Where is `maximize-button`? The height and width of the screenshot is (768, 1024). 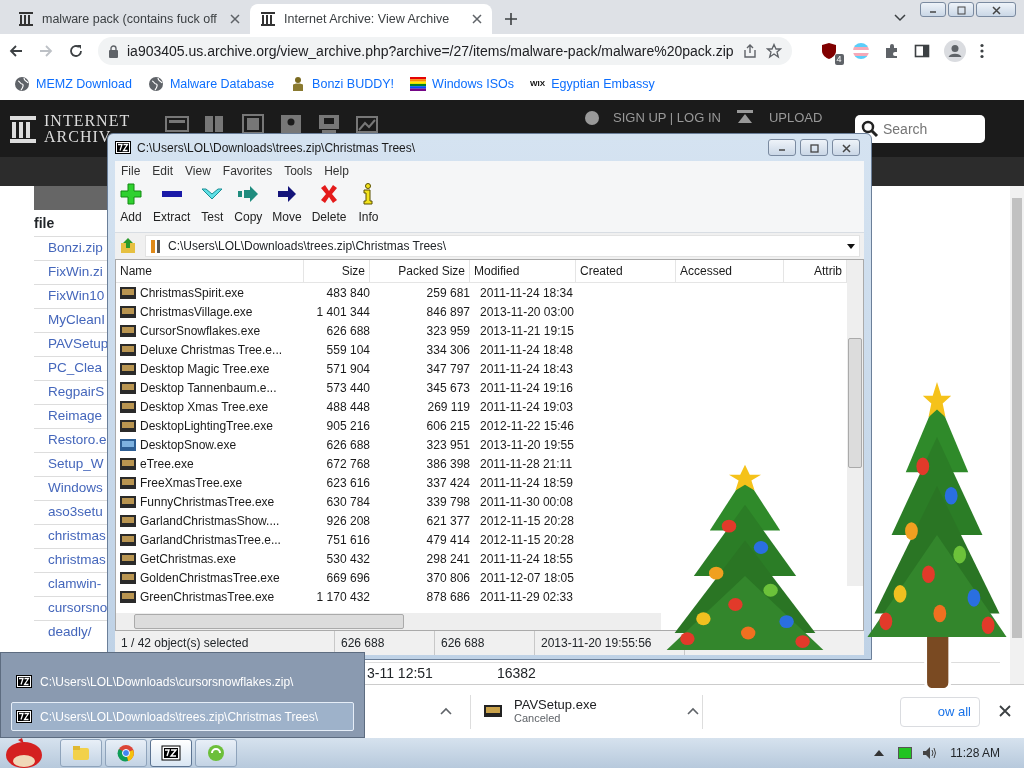 maximize-button is located at coordinates (814, 147).